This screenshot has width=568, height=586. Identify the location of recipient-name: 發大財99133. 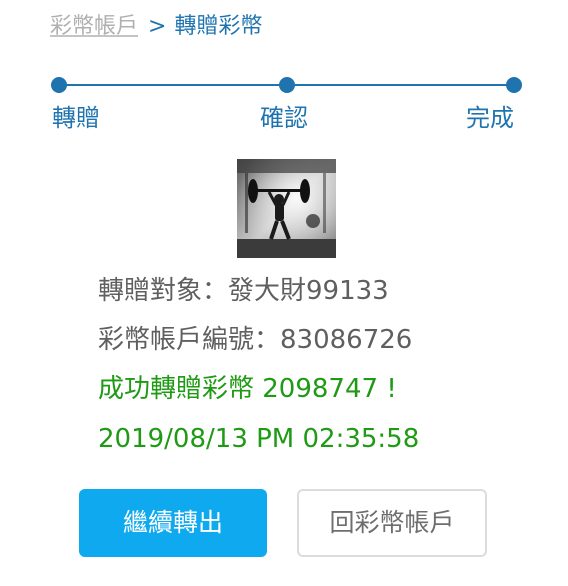
(308, 291).